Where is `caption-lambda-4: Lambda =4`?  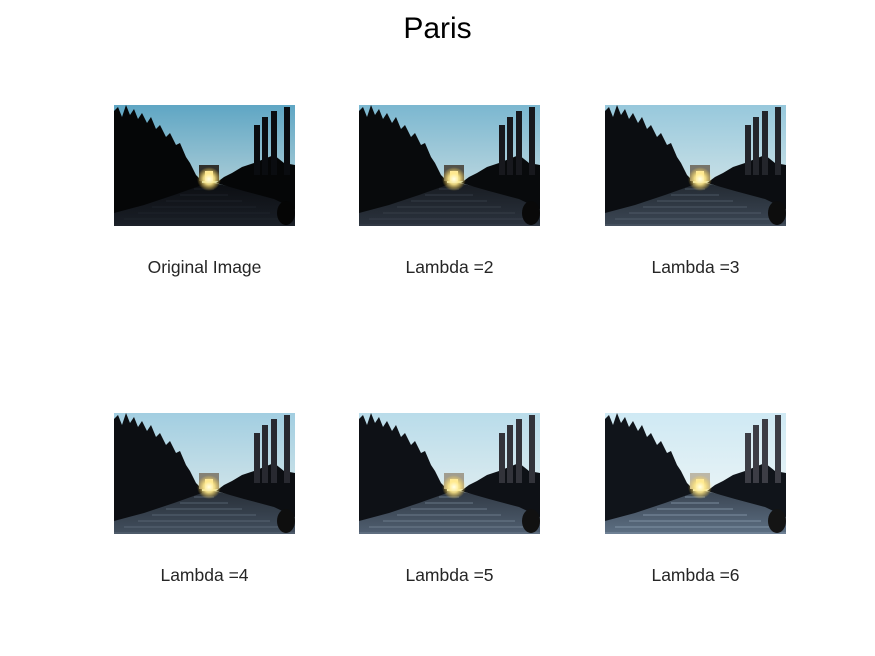
caption-lambda-4: Lambda =4 is located at coordinates (204, 575).